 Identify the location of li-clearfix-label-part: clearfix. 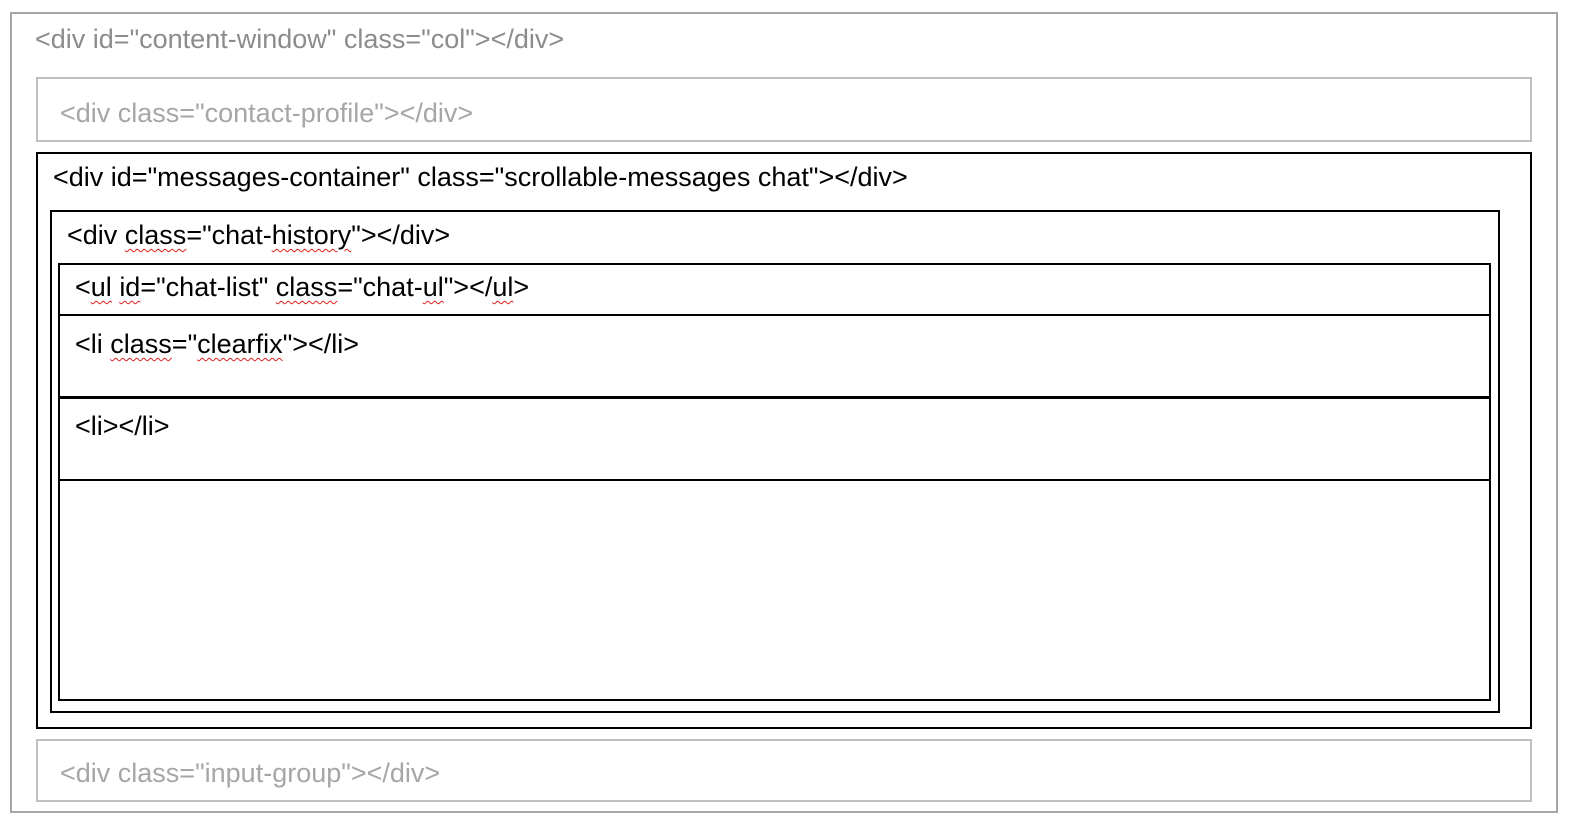
(240, 344).